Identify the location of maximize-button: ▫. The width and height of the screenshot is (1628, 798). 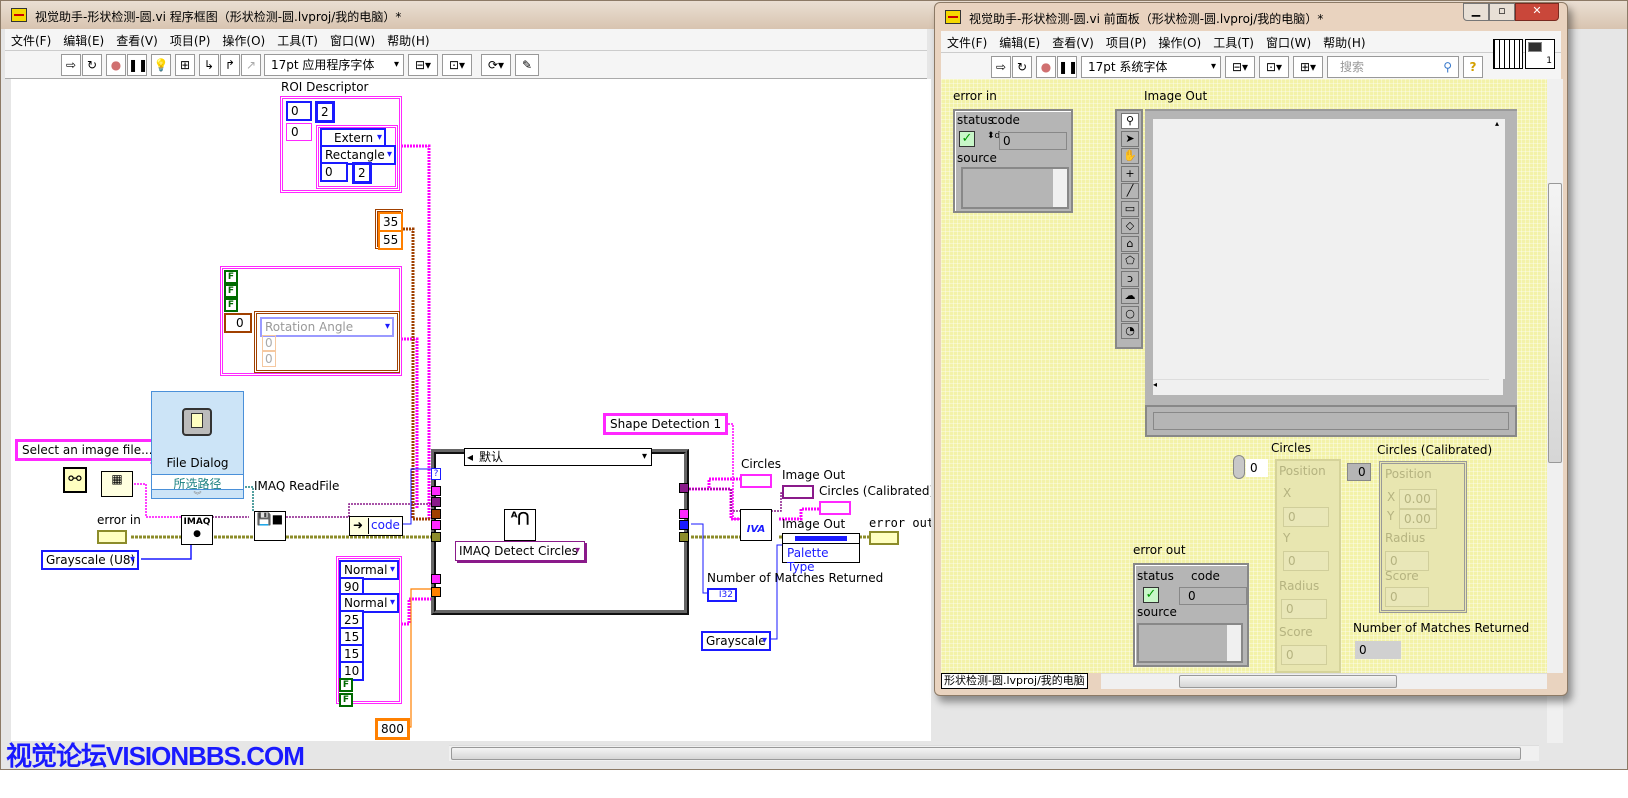
(1502, 12).